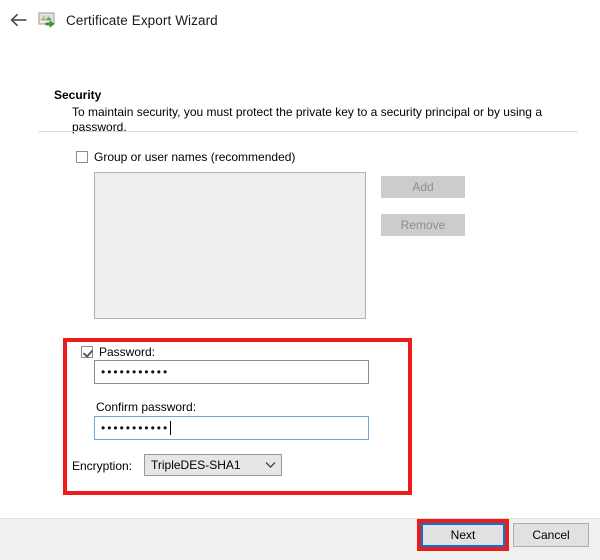 Image resolution: width=600 pixels, height=560 pixels. Describe the element at coordinates (135, 372) in the screenshot. I see `password-value: •••••••••••` at that location.